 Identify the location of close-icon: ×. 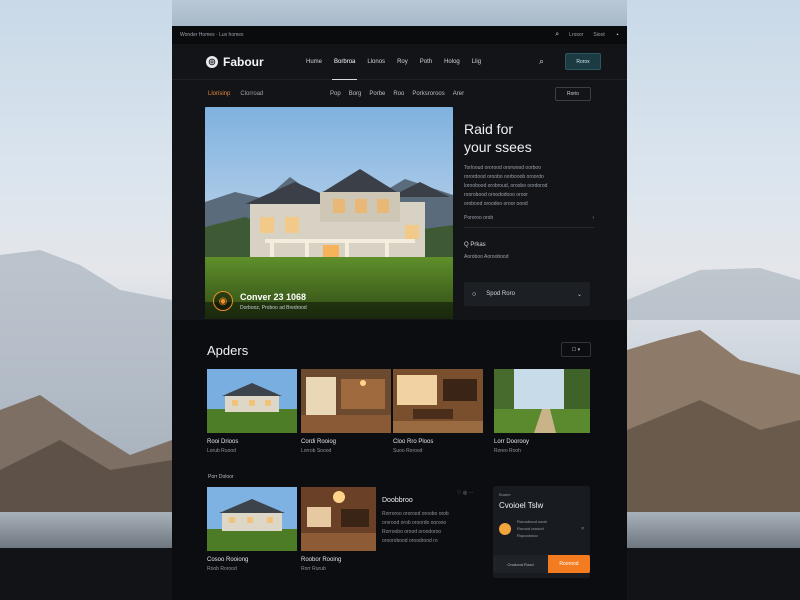
(582, 529).